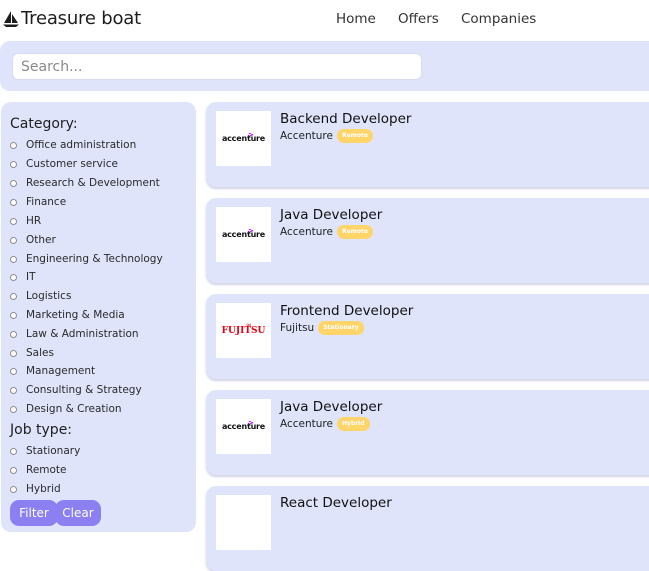 The image size is (649, 571). Describe the element at coordinates (324, 21) in the screenshot. I see `main-nav: Home Offers Companies` at that location.